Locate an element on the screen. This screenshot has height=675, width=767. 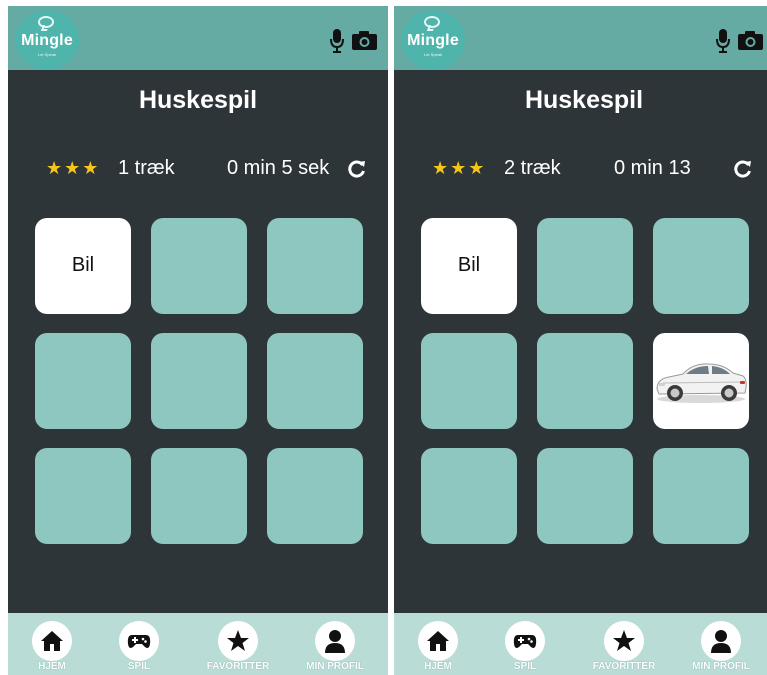
move-counter: 1 træk is located at coordinates (146, 168).